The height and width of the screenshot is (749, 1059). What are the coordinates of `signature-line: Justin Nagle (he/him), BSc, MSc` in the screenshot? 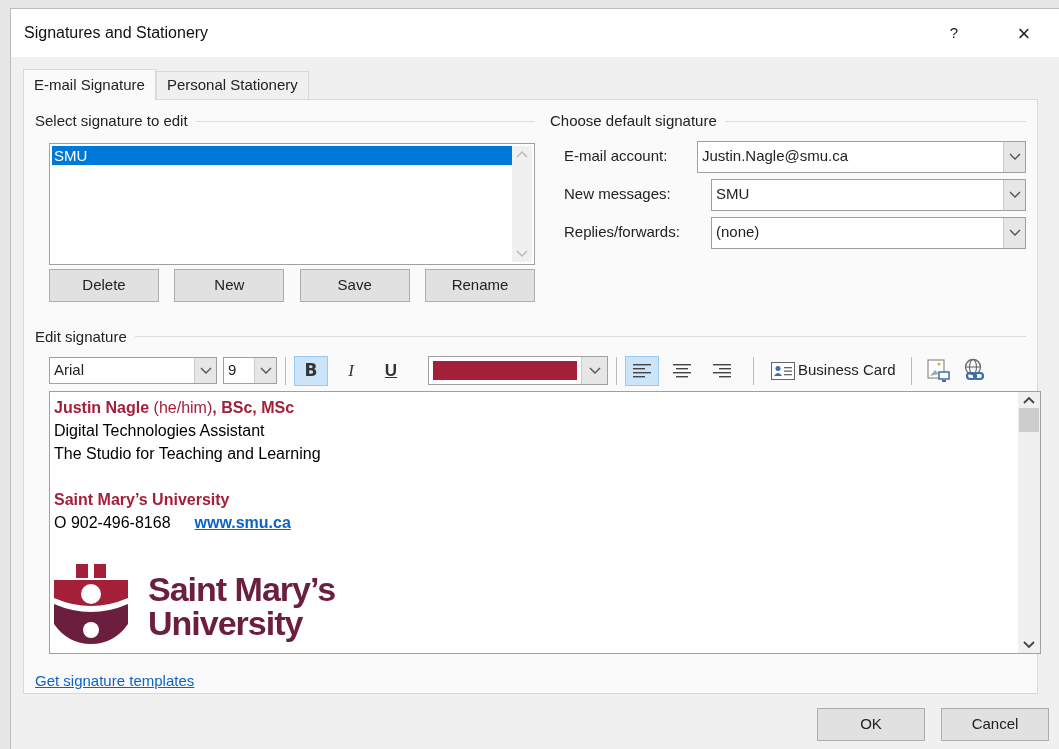 It's located at (174, 408).